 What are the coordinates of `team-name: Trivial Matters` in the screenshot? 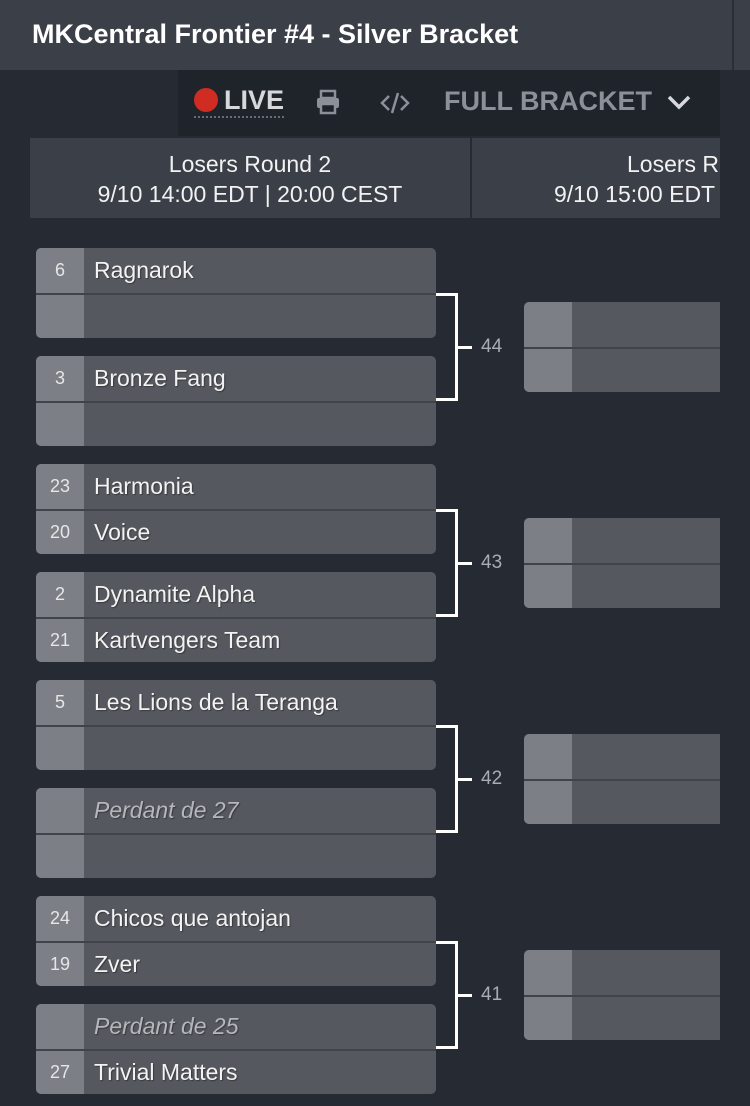 It's located at (166, 1072).